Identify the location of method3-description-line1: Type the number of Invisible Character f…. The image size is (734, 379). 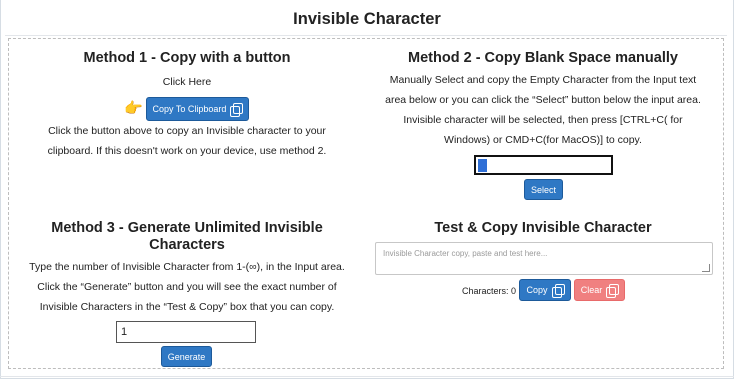
(187, 267).